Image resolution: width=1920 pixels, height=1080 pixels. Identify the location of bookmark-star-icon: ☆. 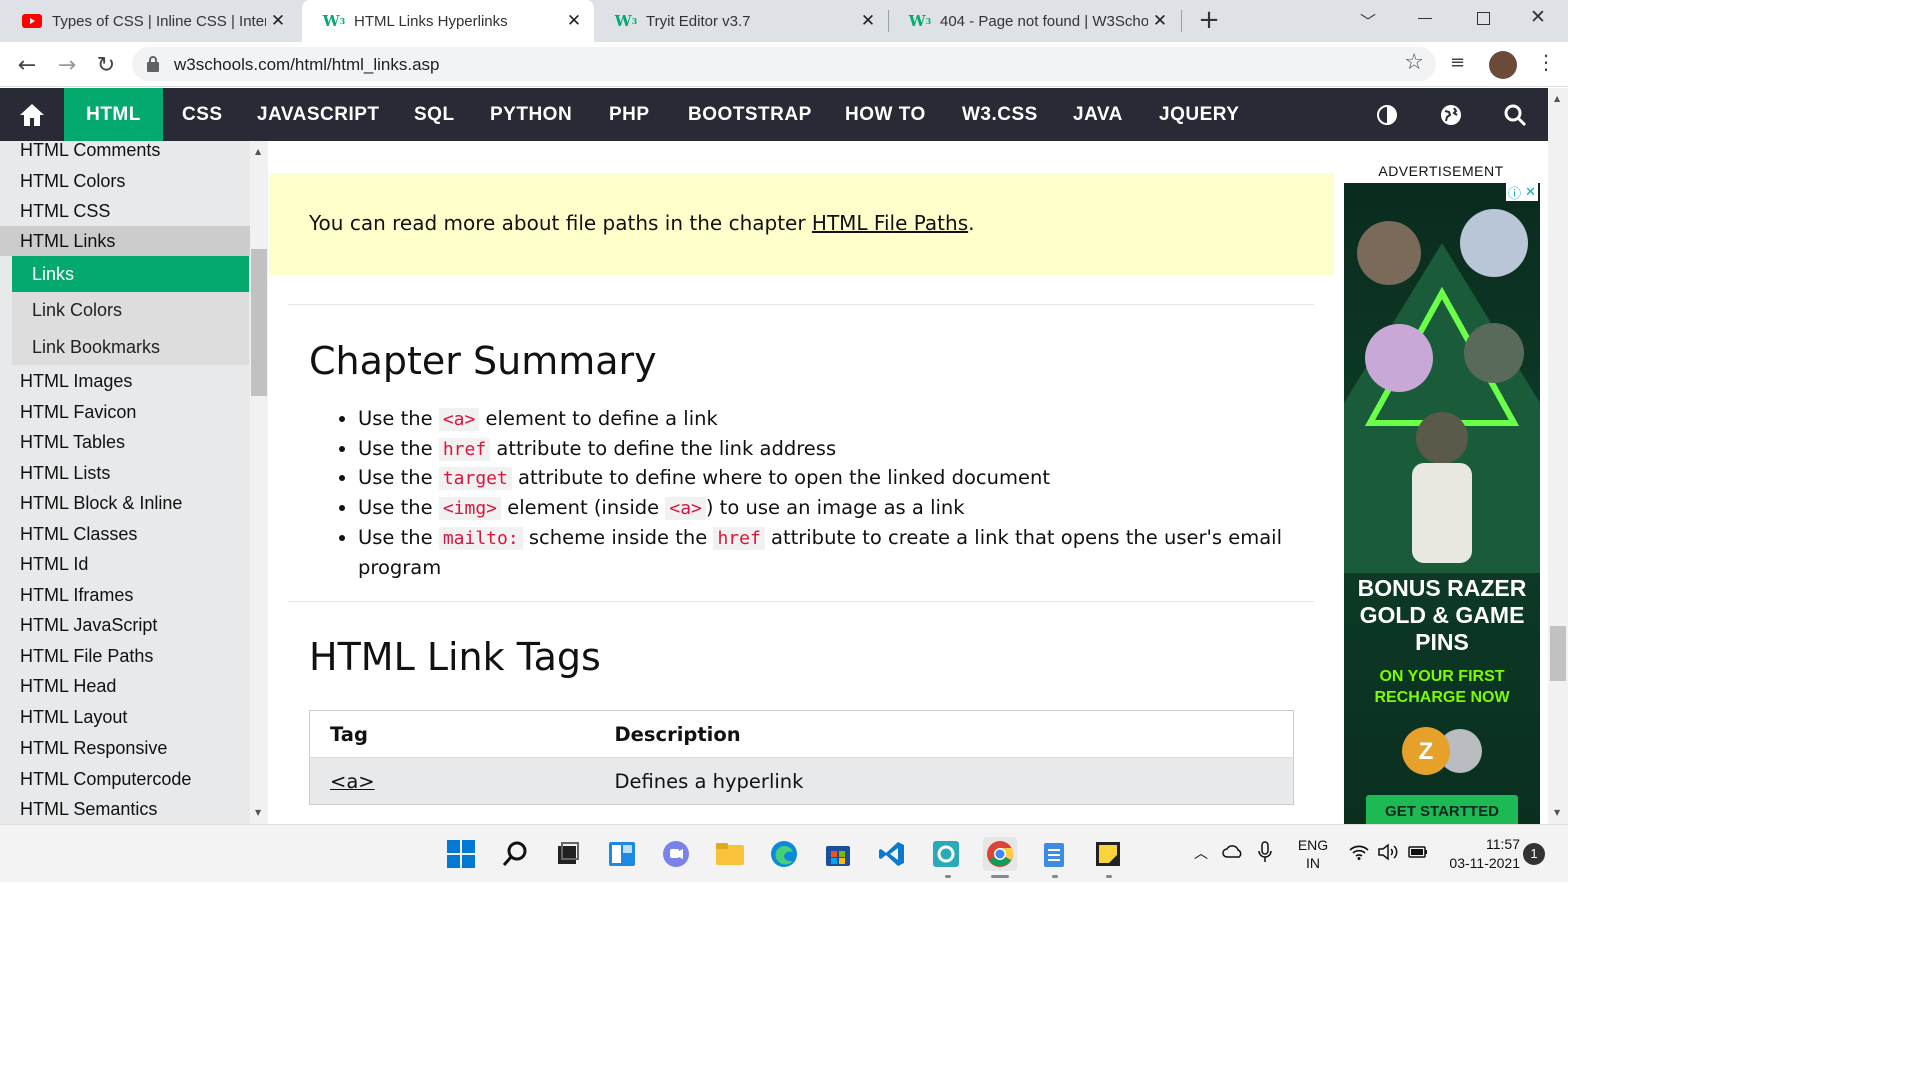
(1414, 62).